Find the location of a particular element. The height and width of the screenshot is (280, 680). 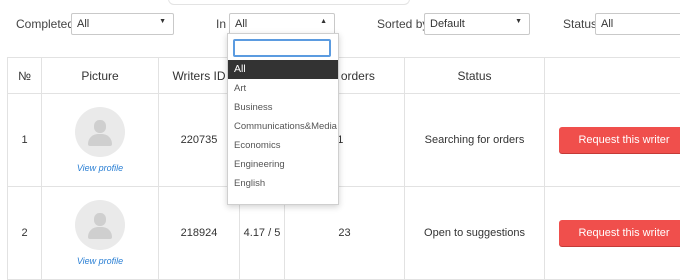

sorted-by-label: Sorted by is located at coordinates (402, 24).